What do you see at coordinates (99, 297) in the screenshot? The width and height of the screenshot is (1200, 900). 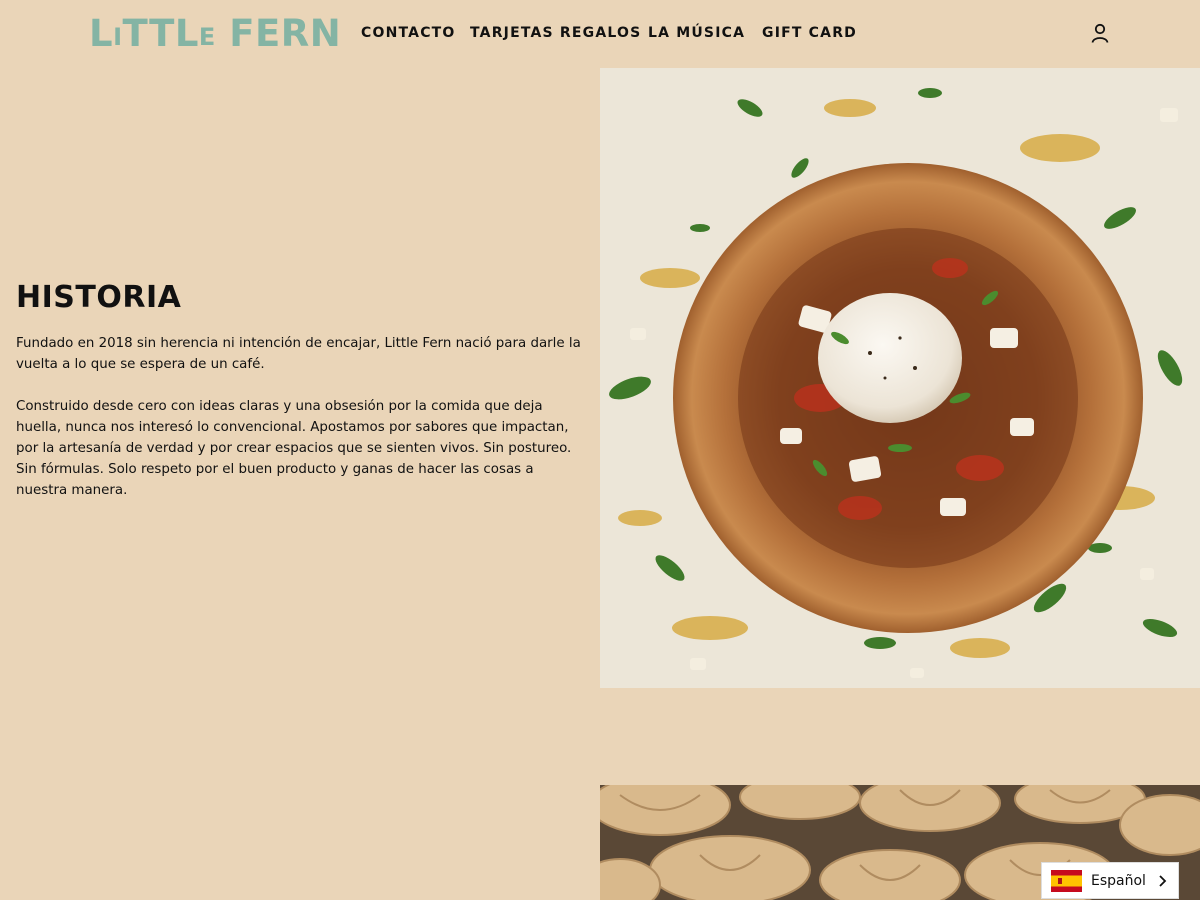 I see `page-title: HISTORIA` at bounding box center [99, 297].